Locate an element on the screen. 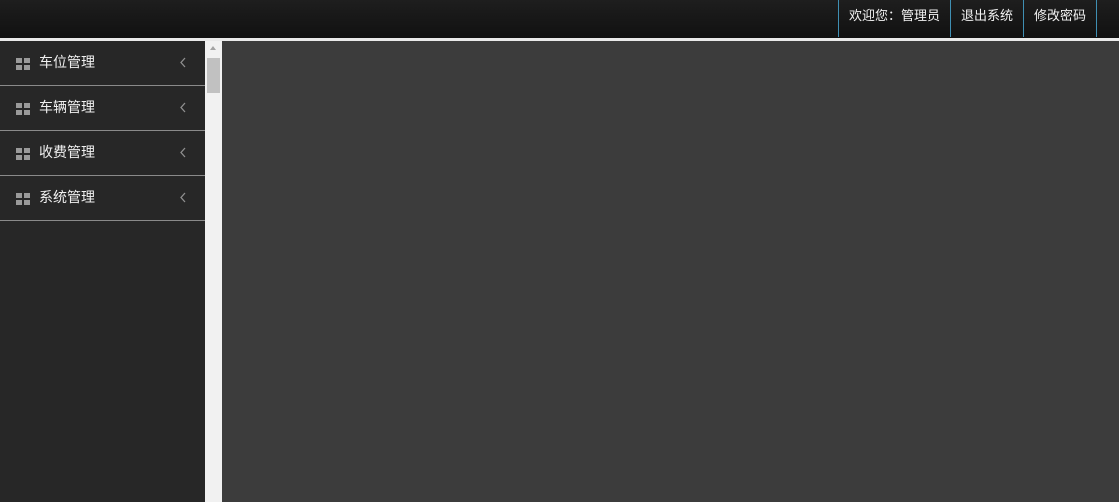  scrollbar-thumb is located at coordinates (213, 75).